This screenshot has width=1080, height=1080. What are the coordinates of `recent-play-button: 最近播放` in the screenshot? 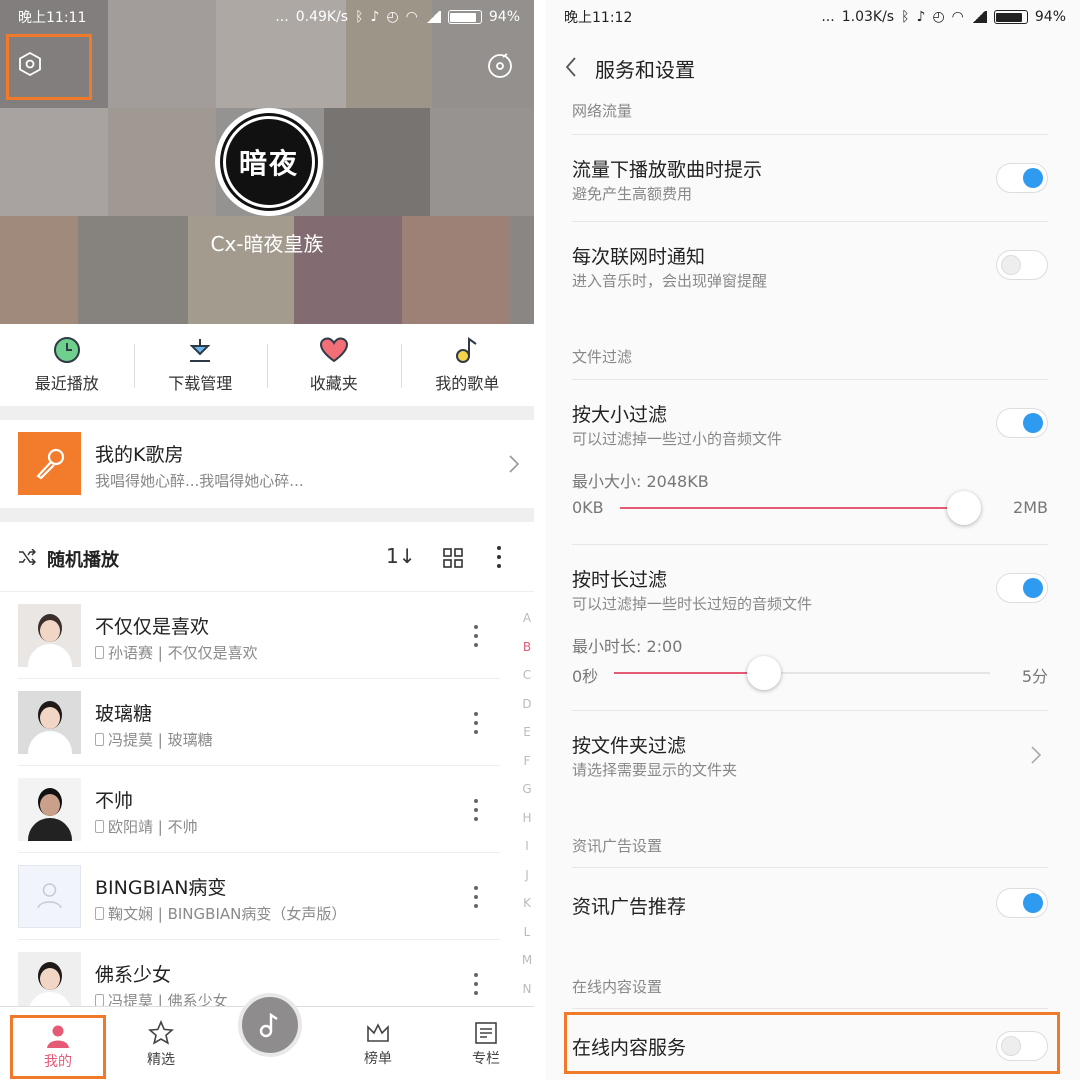 It's located at (67, 365).